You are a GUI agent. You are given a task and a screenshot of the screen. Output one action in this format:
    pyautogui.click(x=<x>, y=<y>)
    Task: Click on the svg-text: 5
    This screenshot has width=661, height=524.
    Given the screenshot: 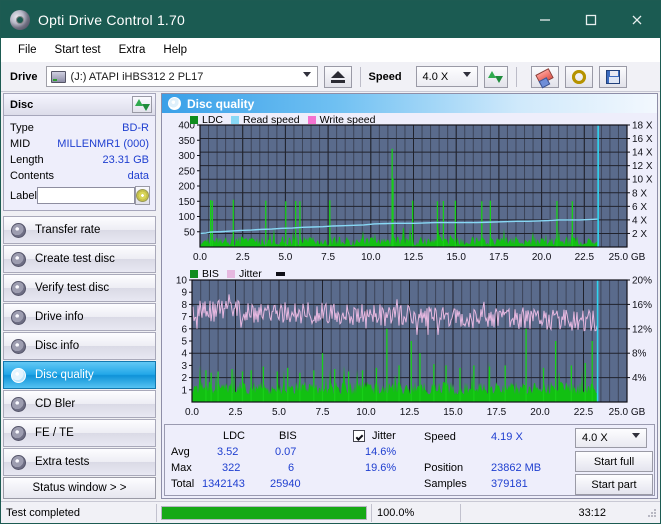 What is the action you would take?
    pyautogui.click(x=184, y=342)
    